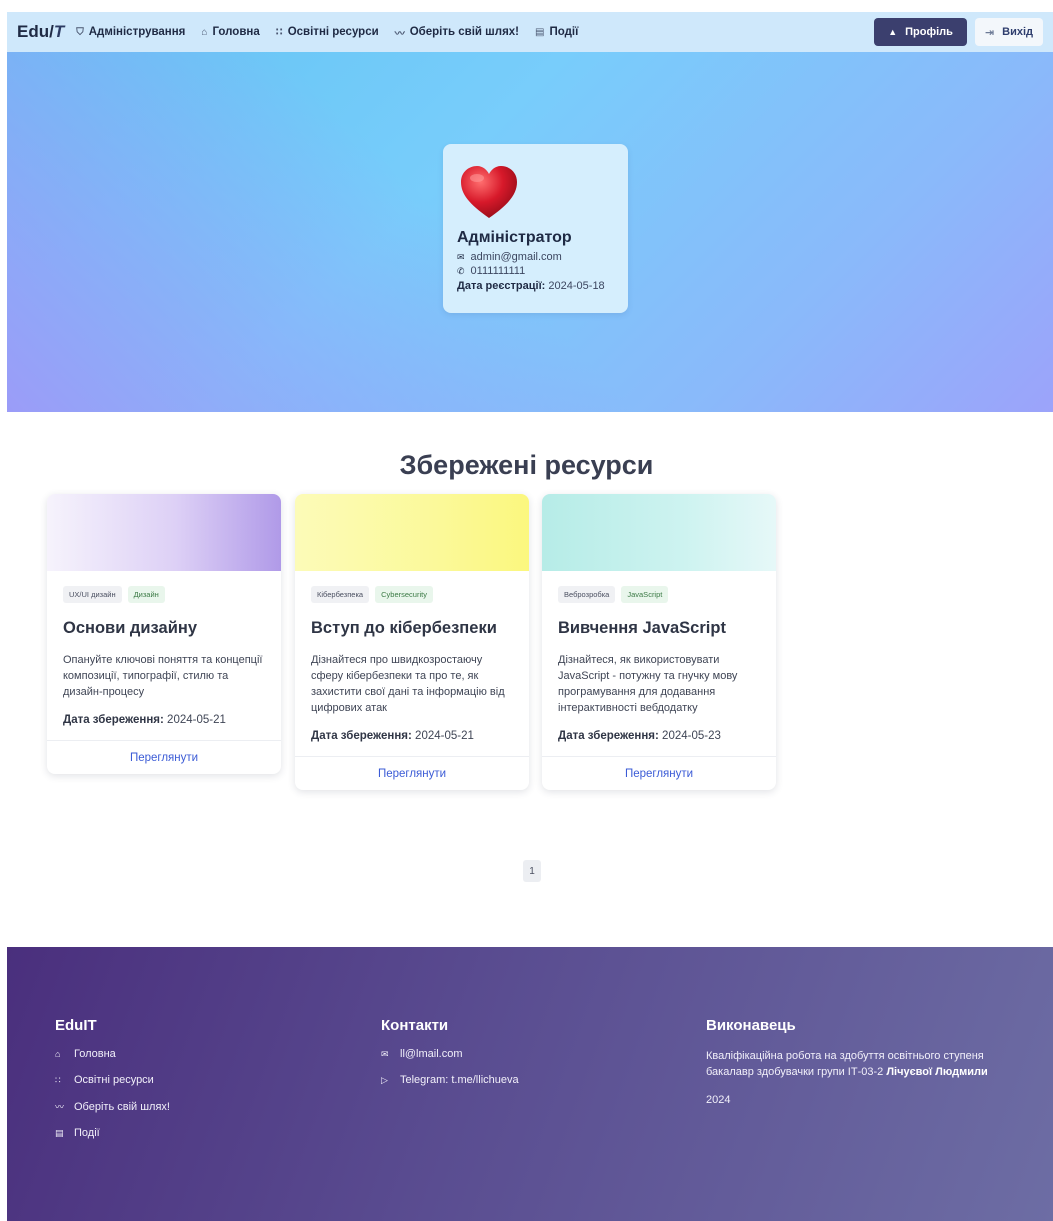  Describe the element at coordinates (112, 1106) in the screenshot. I see `footer-link-path: 〰 Оберіть свій шлях!` at that location.